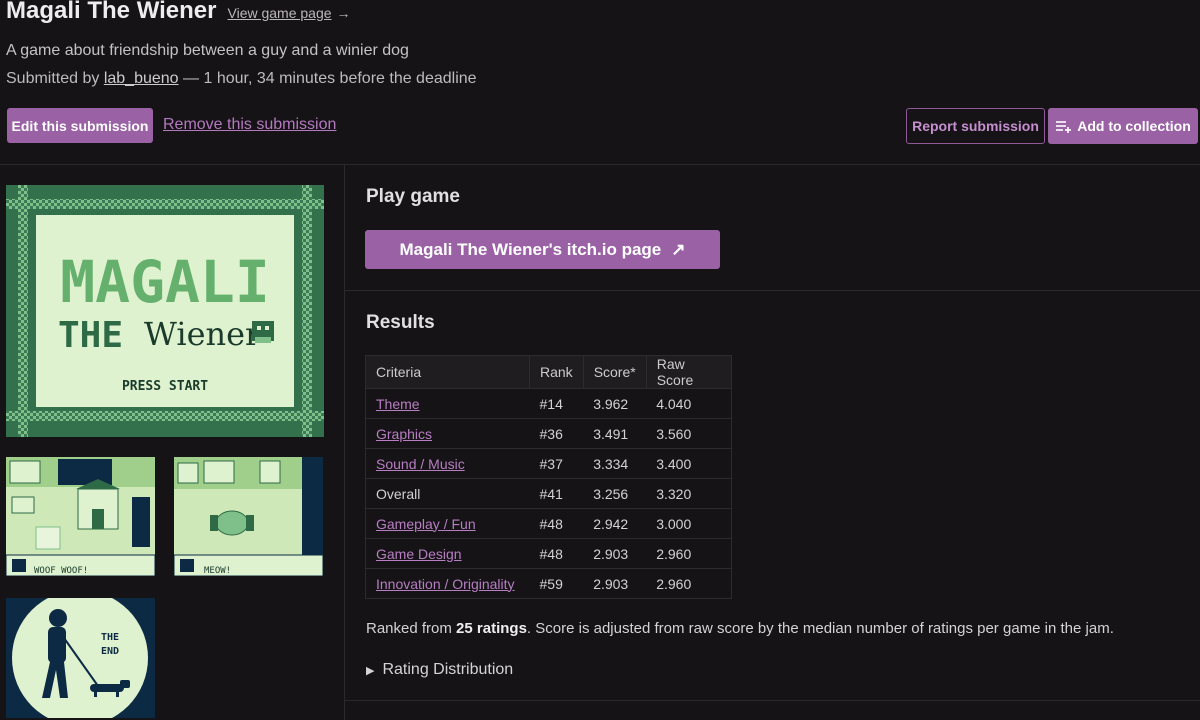 The image size is (1200, 720). I want to click on criteria-link: Sound / Music, so click(420, 464).